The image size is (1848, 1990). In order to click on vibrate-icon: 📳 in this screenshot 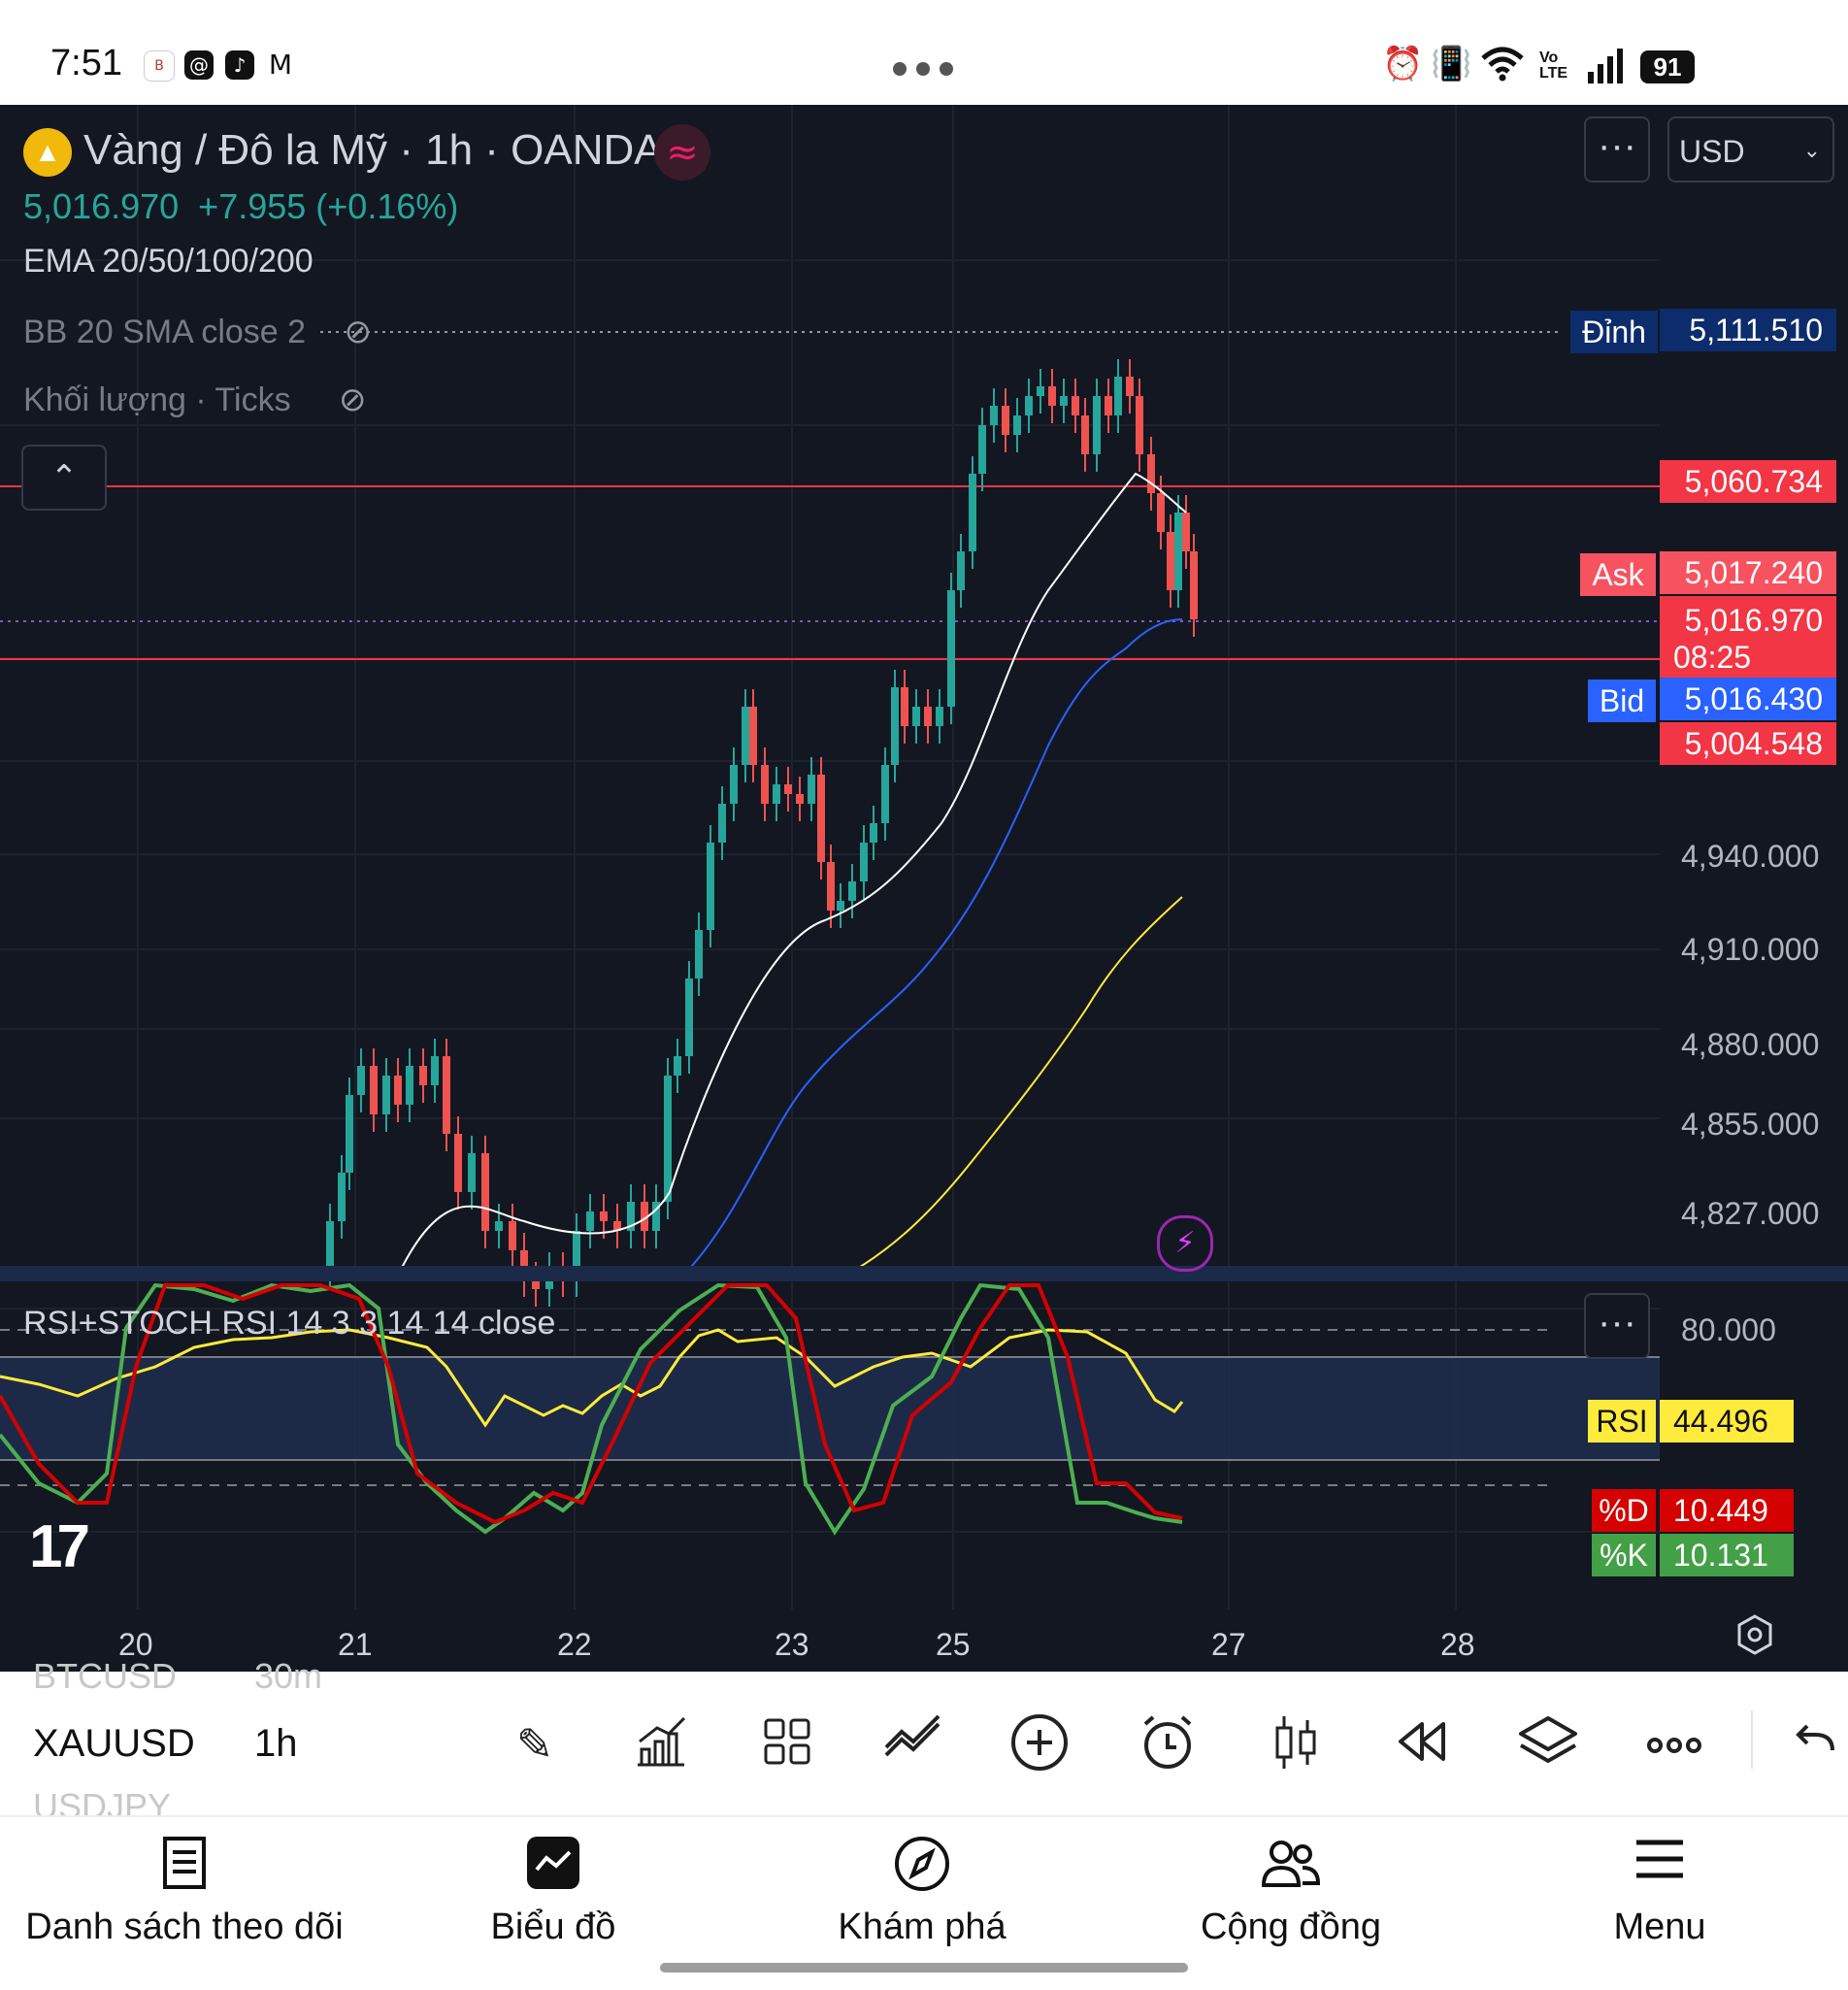, I will do `click(1451, 64)`.